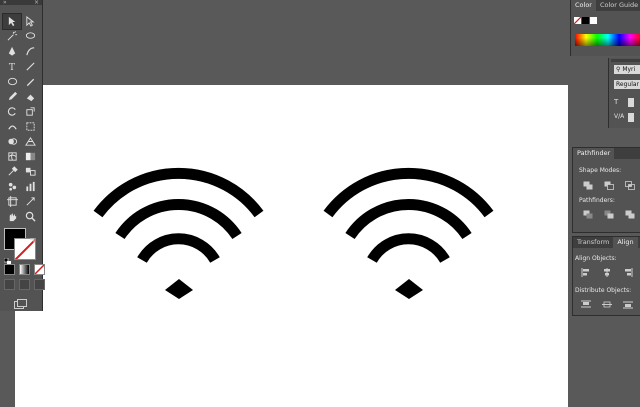 This screenshot has height=407, width=640. Describe the element at coordinates (627, 84) in the screenshot. I see `font-style-select: Regular` at that location.